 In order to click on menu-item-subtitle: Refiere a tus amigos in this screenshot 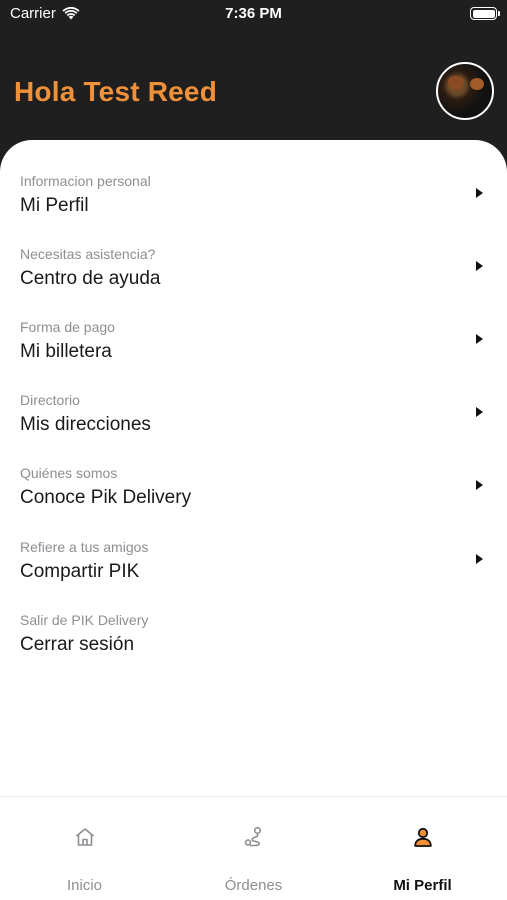, I will do `click(84, 547)`.